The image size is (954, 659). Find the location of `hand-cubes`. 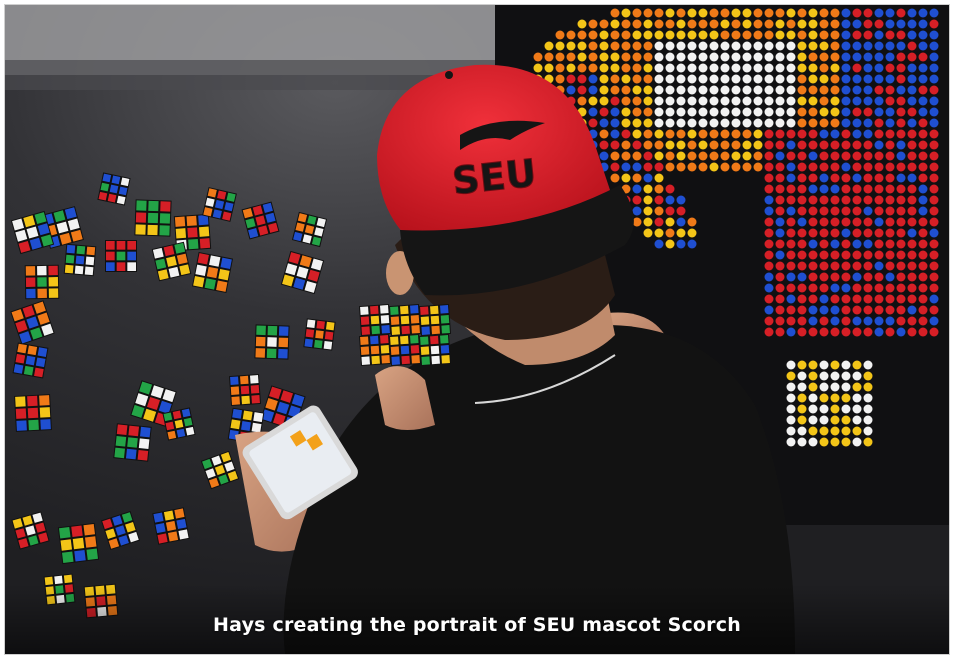

hand-cubes is located at coordinates (405, 335).